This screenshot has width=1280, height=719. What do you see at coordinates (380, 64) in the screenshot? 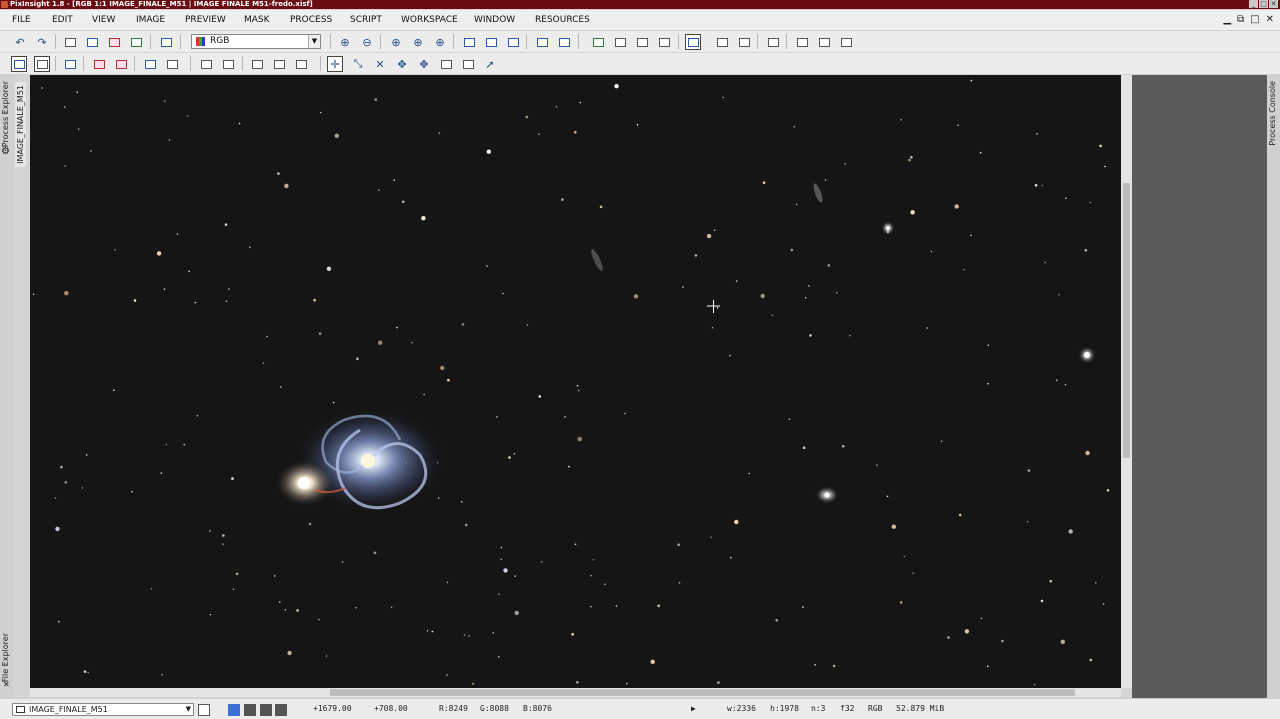
I see `fit-mode-icon: ✕` at bounding box center [380, 64].